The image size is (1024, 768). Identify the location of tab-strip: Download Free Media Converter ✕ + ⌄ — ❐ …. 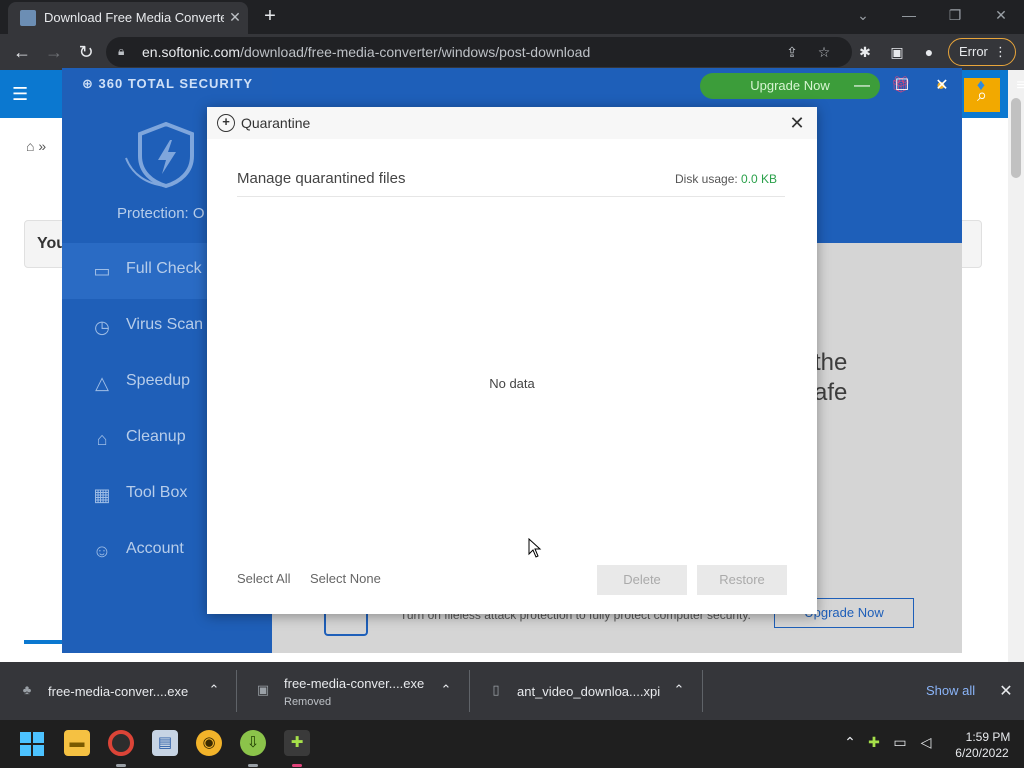
(512, 17).